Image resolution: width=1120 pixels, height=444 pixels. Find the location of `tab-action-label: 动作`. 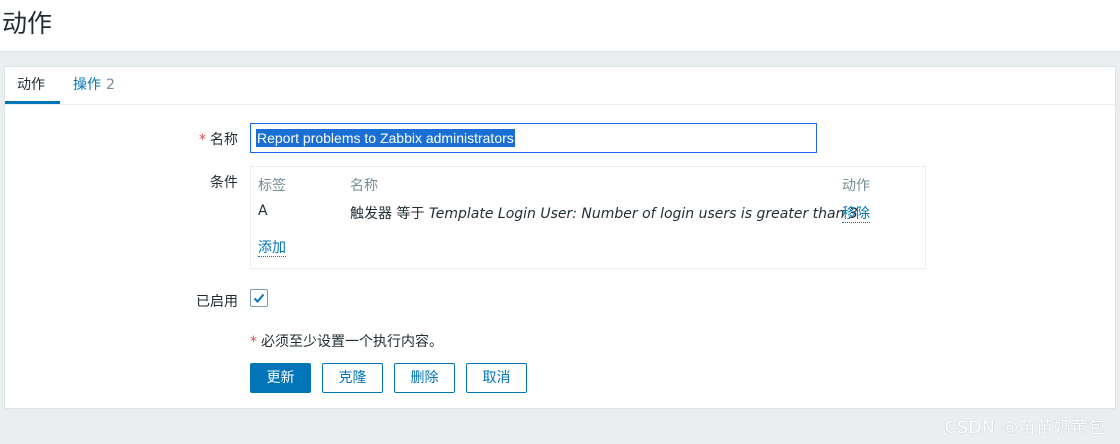

tab-action-label: 动作 is located at coordinates (31, 85).